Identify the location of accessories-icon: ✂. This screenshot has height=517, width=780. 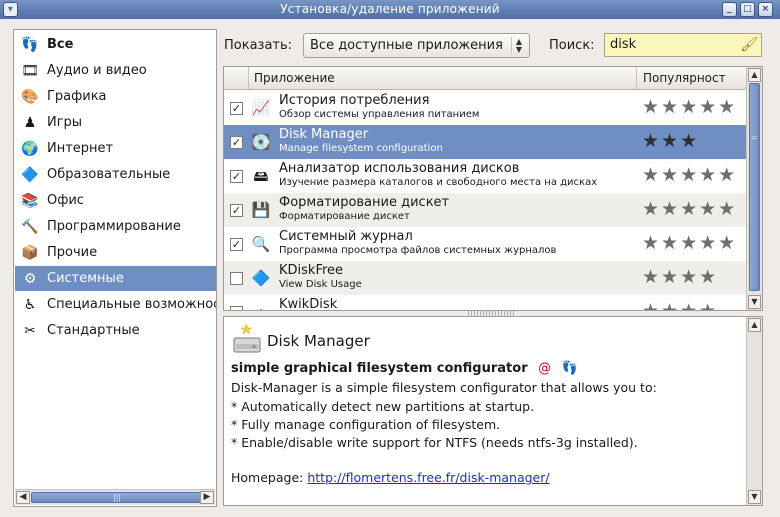
(30, 331).